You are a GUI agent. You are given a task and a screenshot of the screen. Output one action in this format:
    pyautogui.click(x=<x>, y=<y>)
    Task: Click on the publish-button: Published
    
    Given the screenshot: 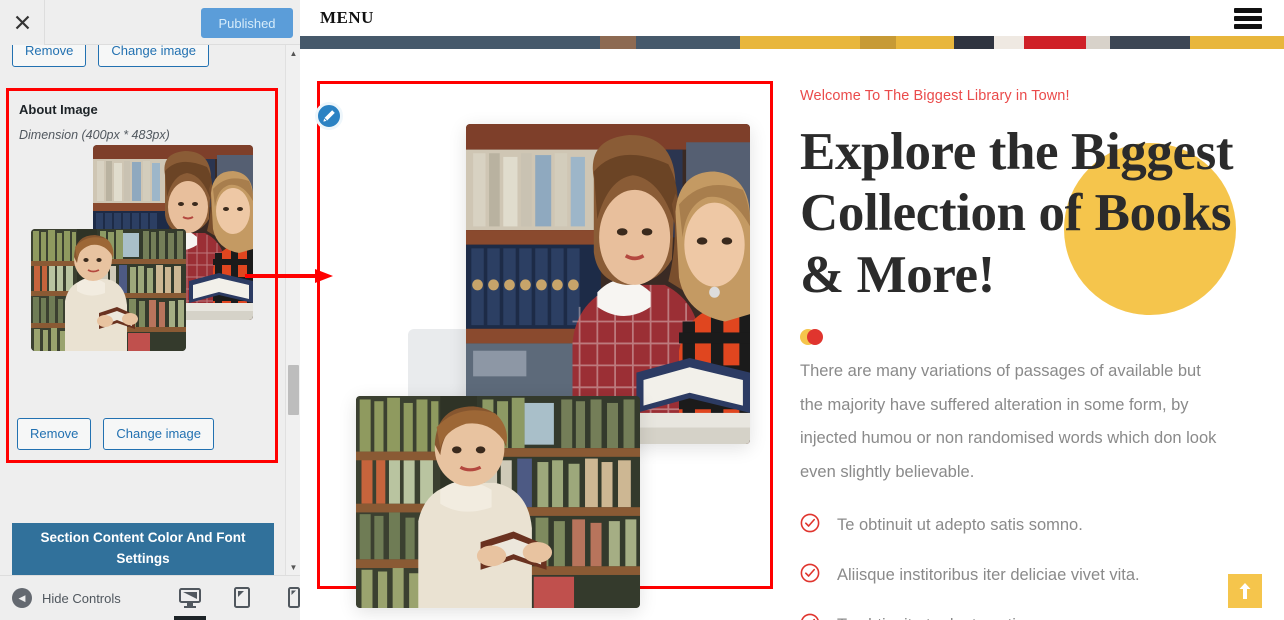 What is the action you would take?
    pyautogui.click(x=247, y=23)
    